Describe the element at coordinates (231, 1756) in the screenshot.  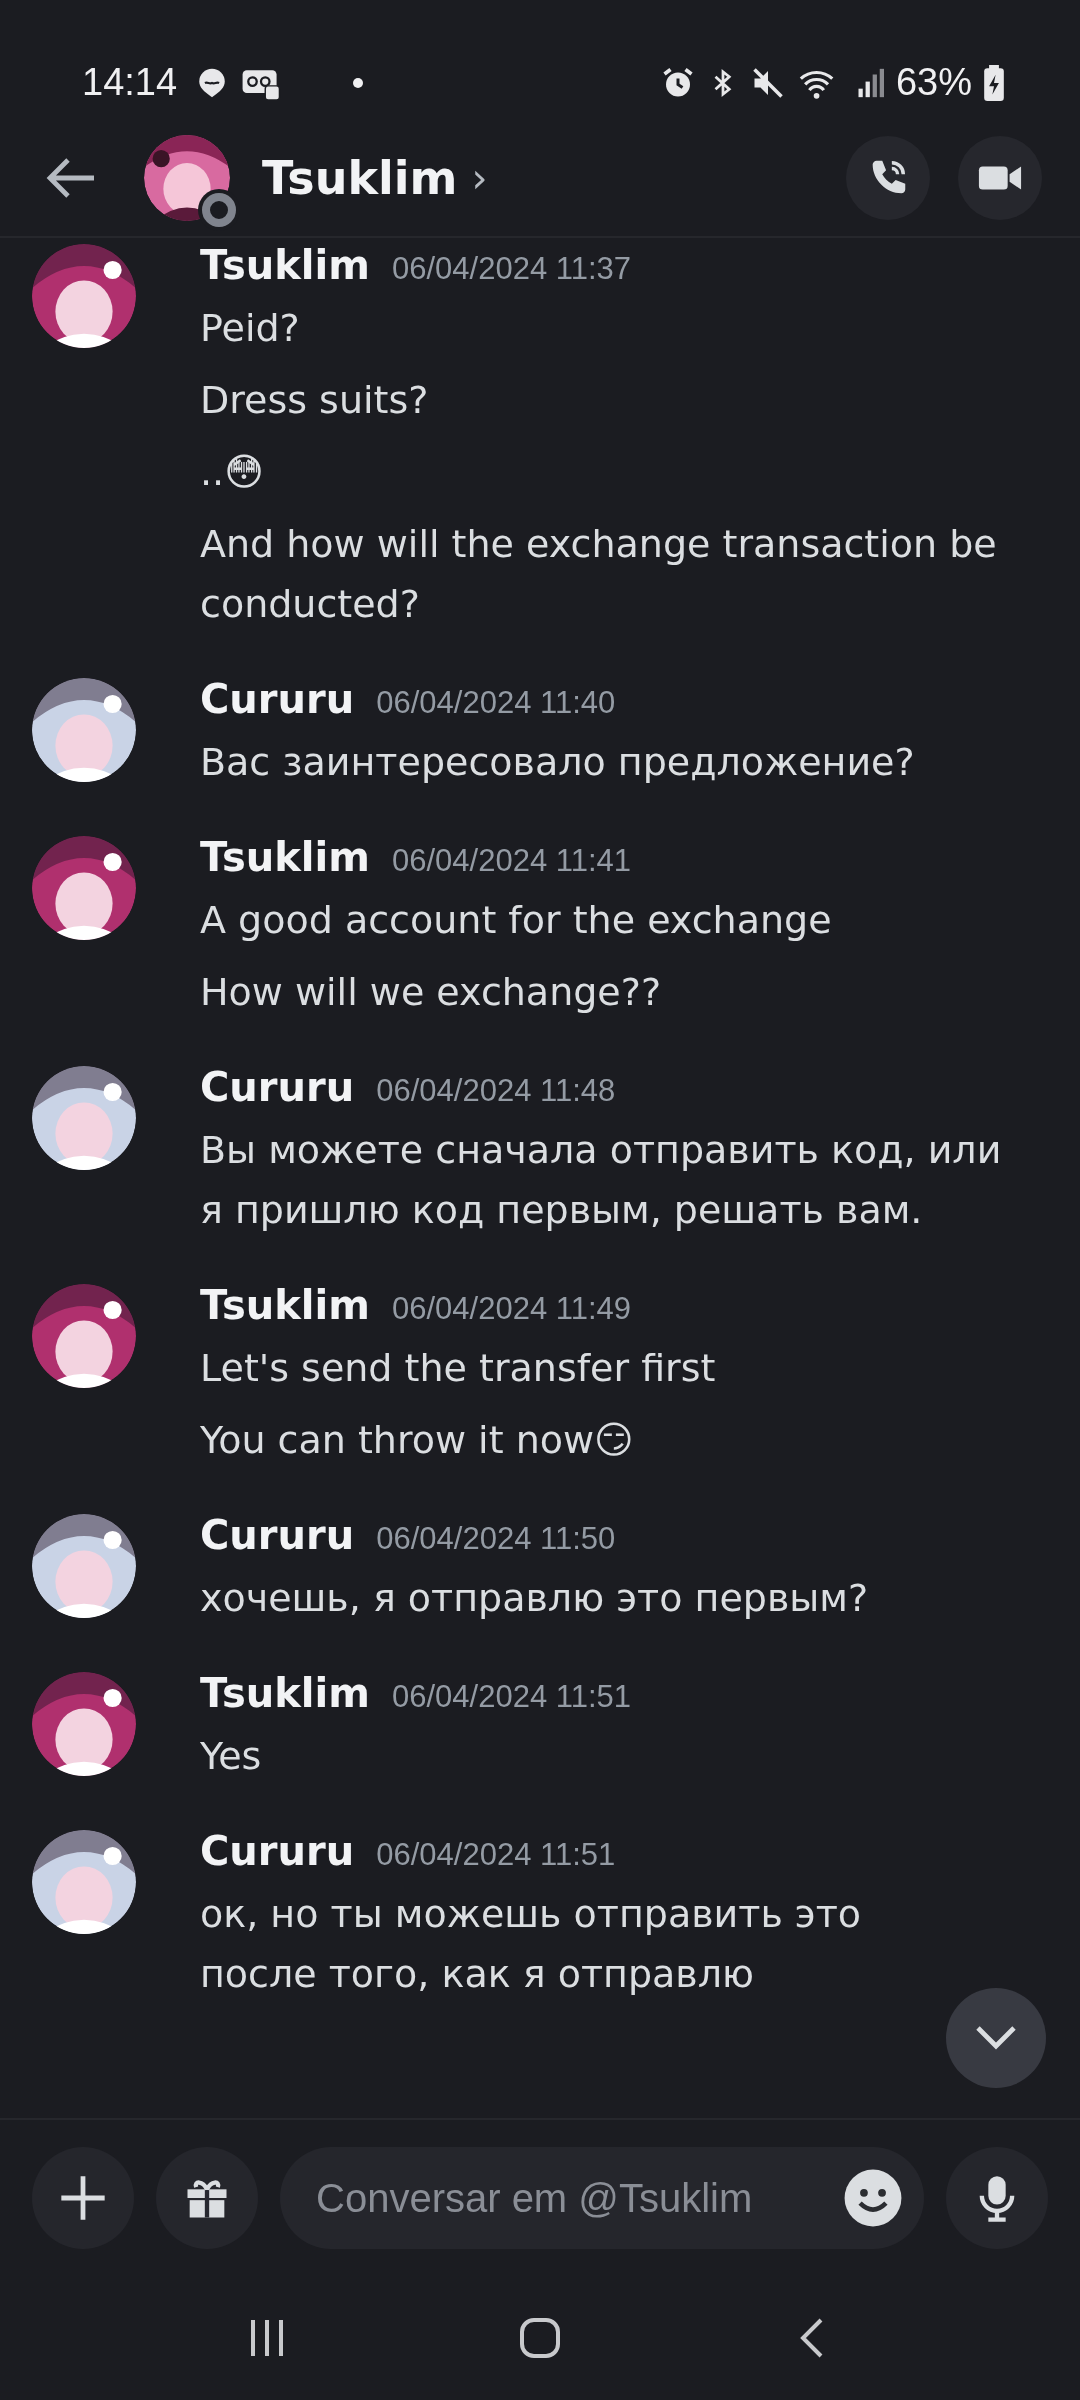
I see `message-text: Yes` at that location.